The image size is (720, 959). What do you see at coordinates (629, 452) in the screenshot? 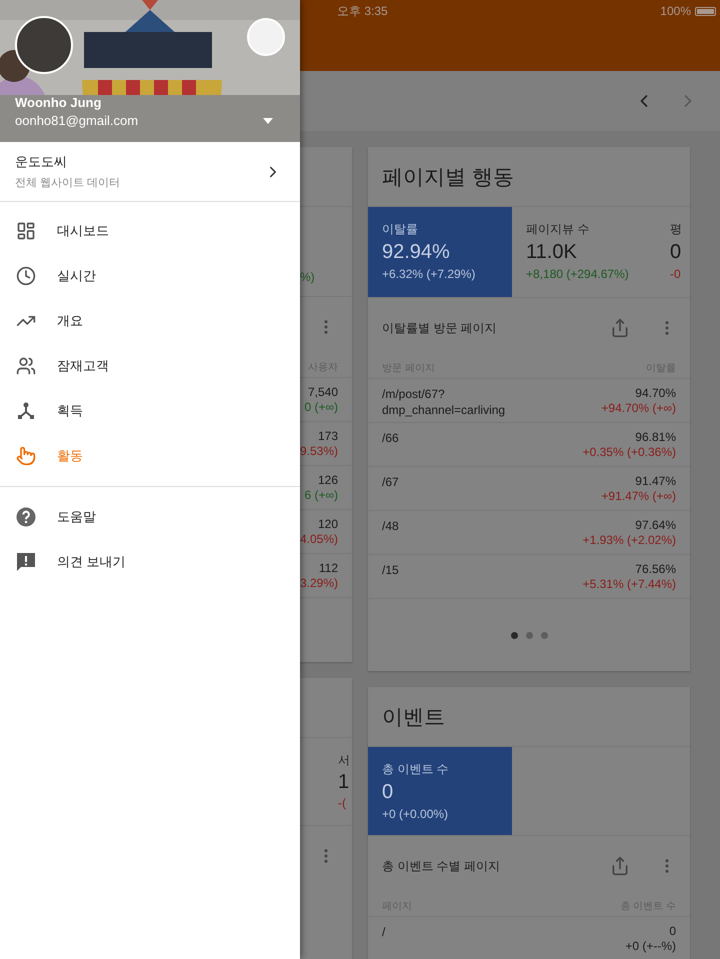
I see `row-change: +0.35% (+0.36%)` at bounding box center [629, 452].